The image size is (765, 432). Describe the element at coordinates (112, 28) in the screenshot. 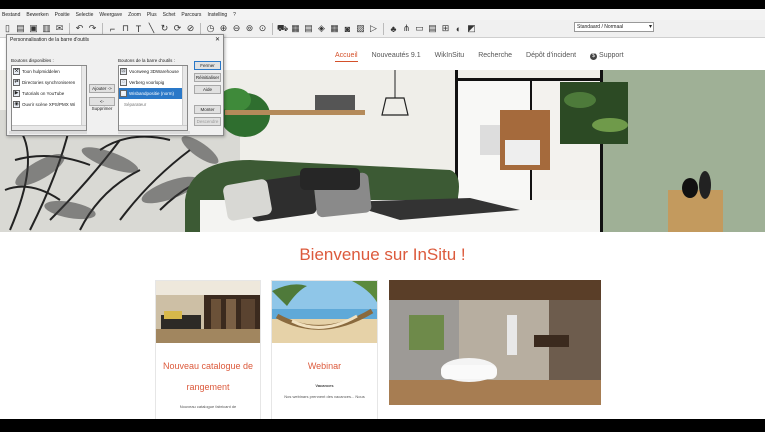

I see `wall-icon: ⌐` at that location.